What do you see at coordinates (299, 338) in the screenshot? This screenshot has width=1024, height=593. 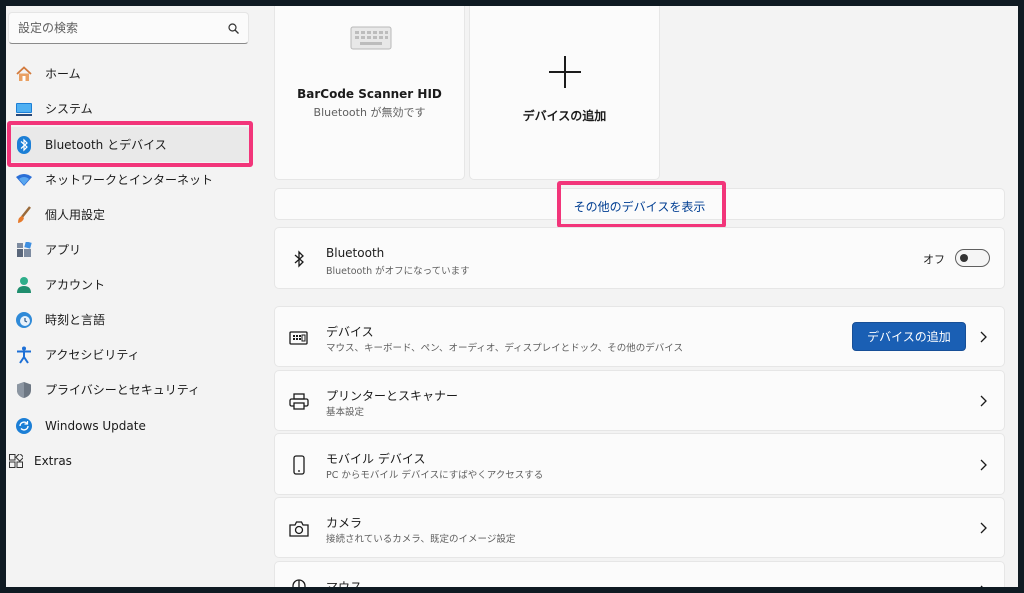 I see `devices-icon` at bounding box center [299, 338].